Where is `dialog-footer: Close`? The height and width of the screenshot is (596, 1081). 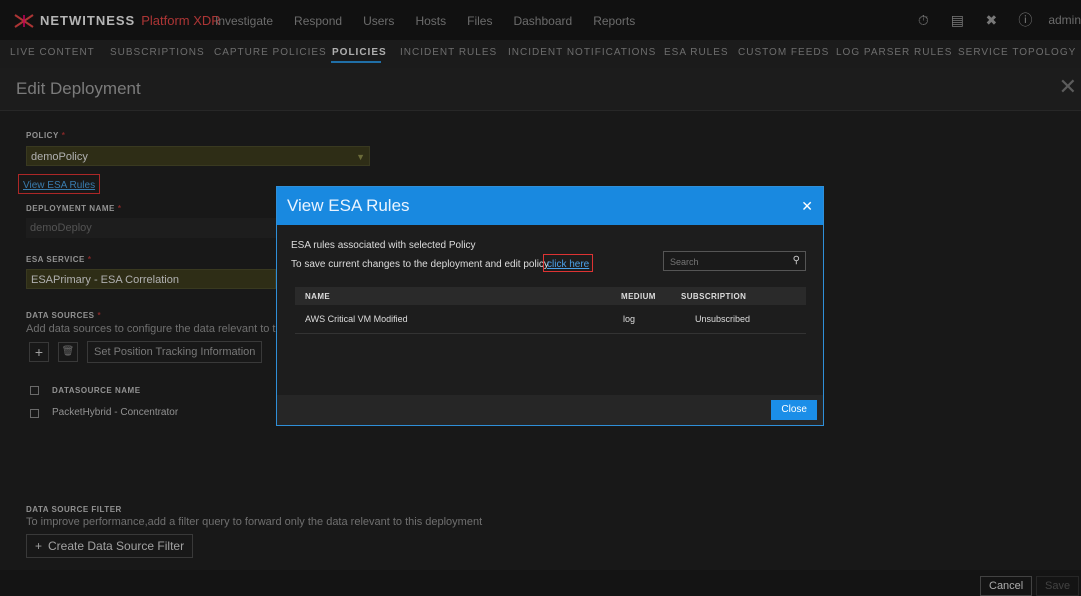
dialog-footer: Close is located at coordinates (550, 410).